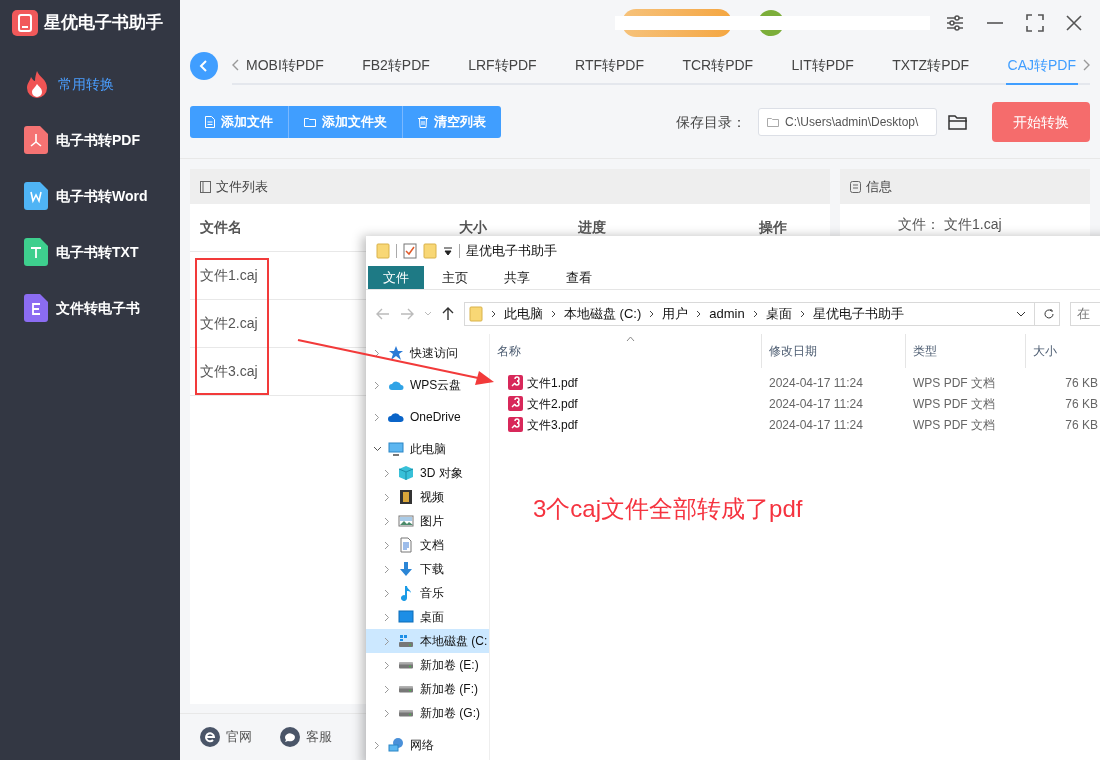 The height and width of the screenshot is (760, 1100). Describe the element at coordinates (793, 351) in the screenshot. I see `column-header: 修改日期` at that location.